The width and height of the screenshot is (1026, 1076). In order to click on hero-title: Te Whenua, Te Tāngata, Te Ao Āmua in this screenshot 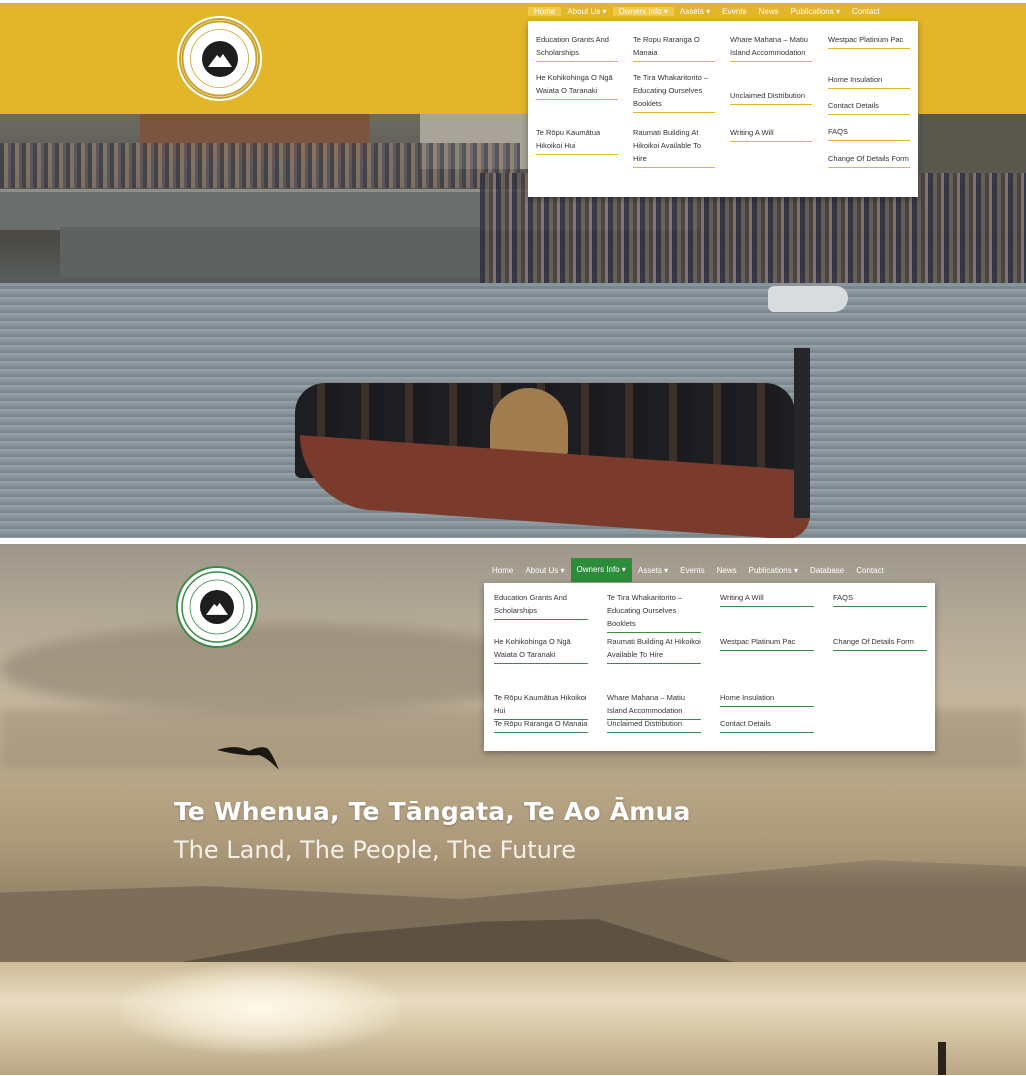, I will do `click(432, 811)`.